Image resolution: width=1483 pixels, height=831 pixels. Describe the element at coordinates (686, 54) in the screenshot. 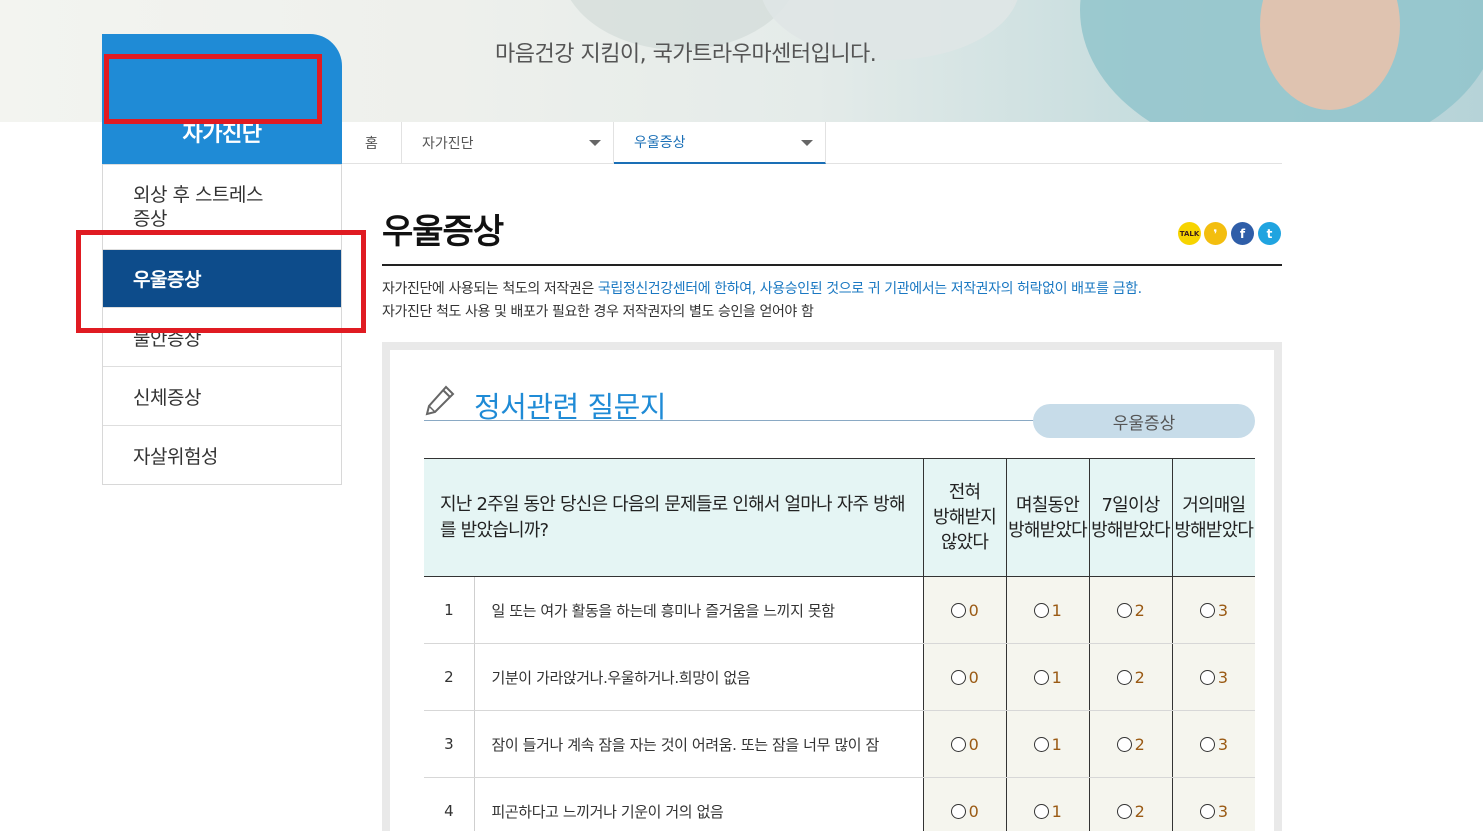

I see `hero-tagline: 마음건강 지킴이, 국가트라우마센터입니다.` at that location.